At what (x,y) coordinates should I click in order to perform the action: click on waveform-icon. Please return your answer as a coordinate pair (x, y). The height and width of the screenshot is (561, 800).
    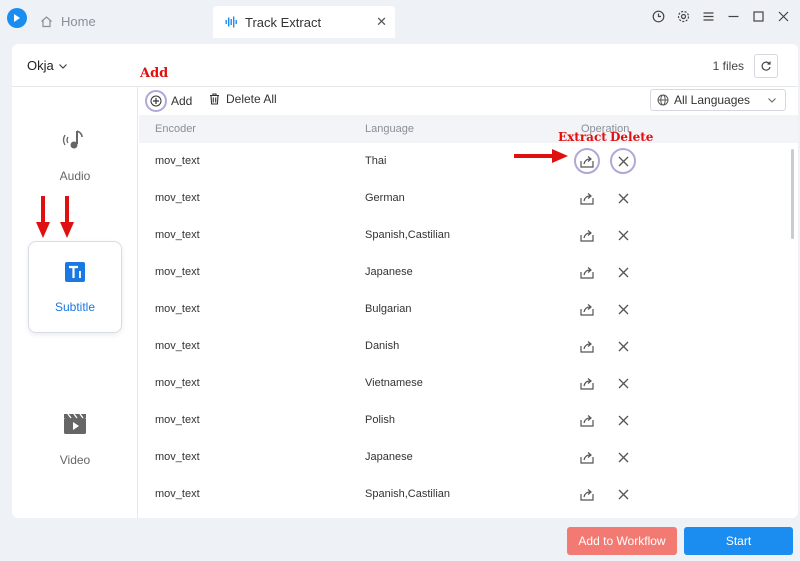
    Looking at the image, I should click on (231, 22).